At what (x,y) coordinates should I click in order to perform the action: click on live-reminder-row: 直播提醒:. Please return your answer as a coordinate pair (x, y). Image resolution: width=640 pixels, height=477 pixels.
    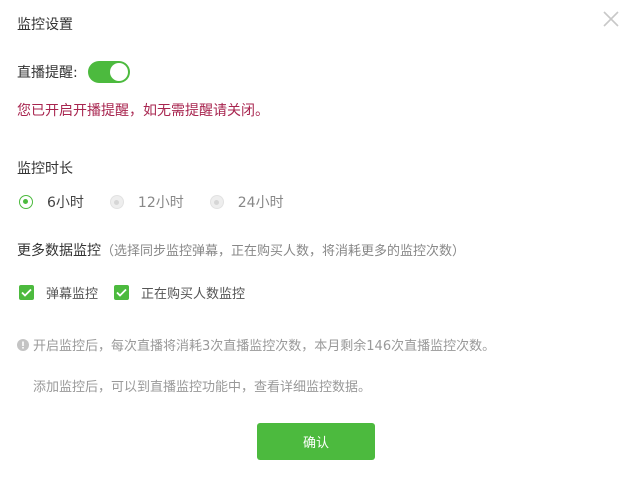
    Looking at the image, I should click on (73, 72).